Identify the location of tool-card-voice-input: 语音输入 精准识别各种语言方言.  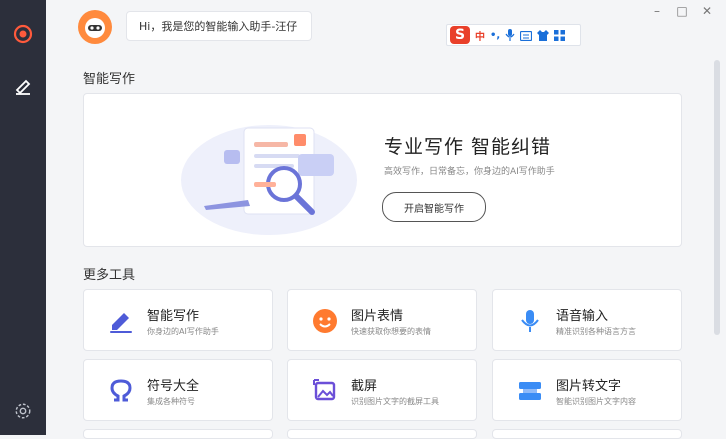
(587, 320).